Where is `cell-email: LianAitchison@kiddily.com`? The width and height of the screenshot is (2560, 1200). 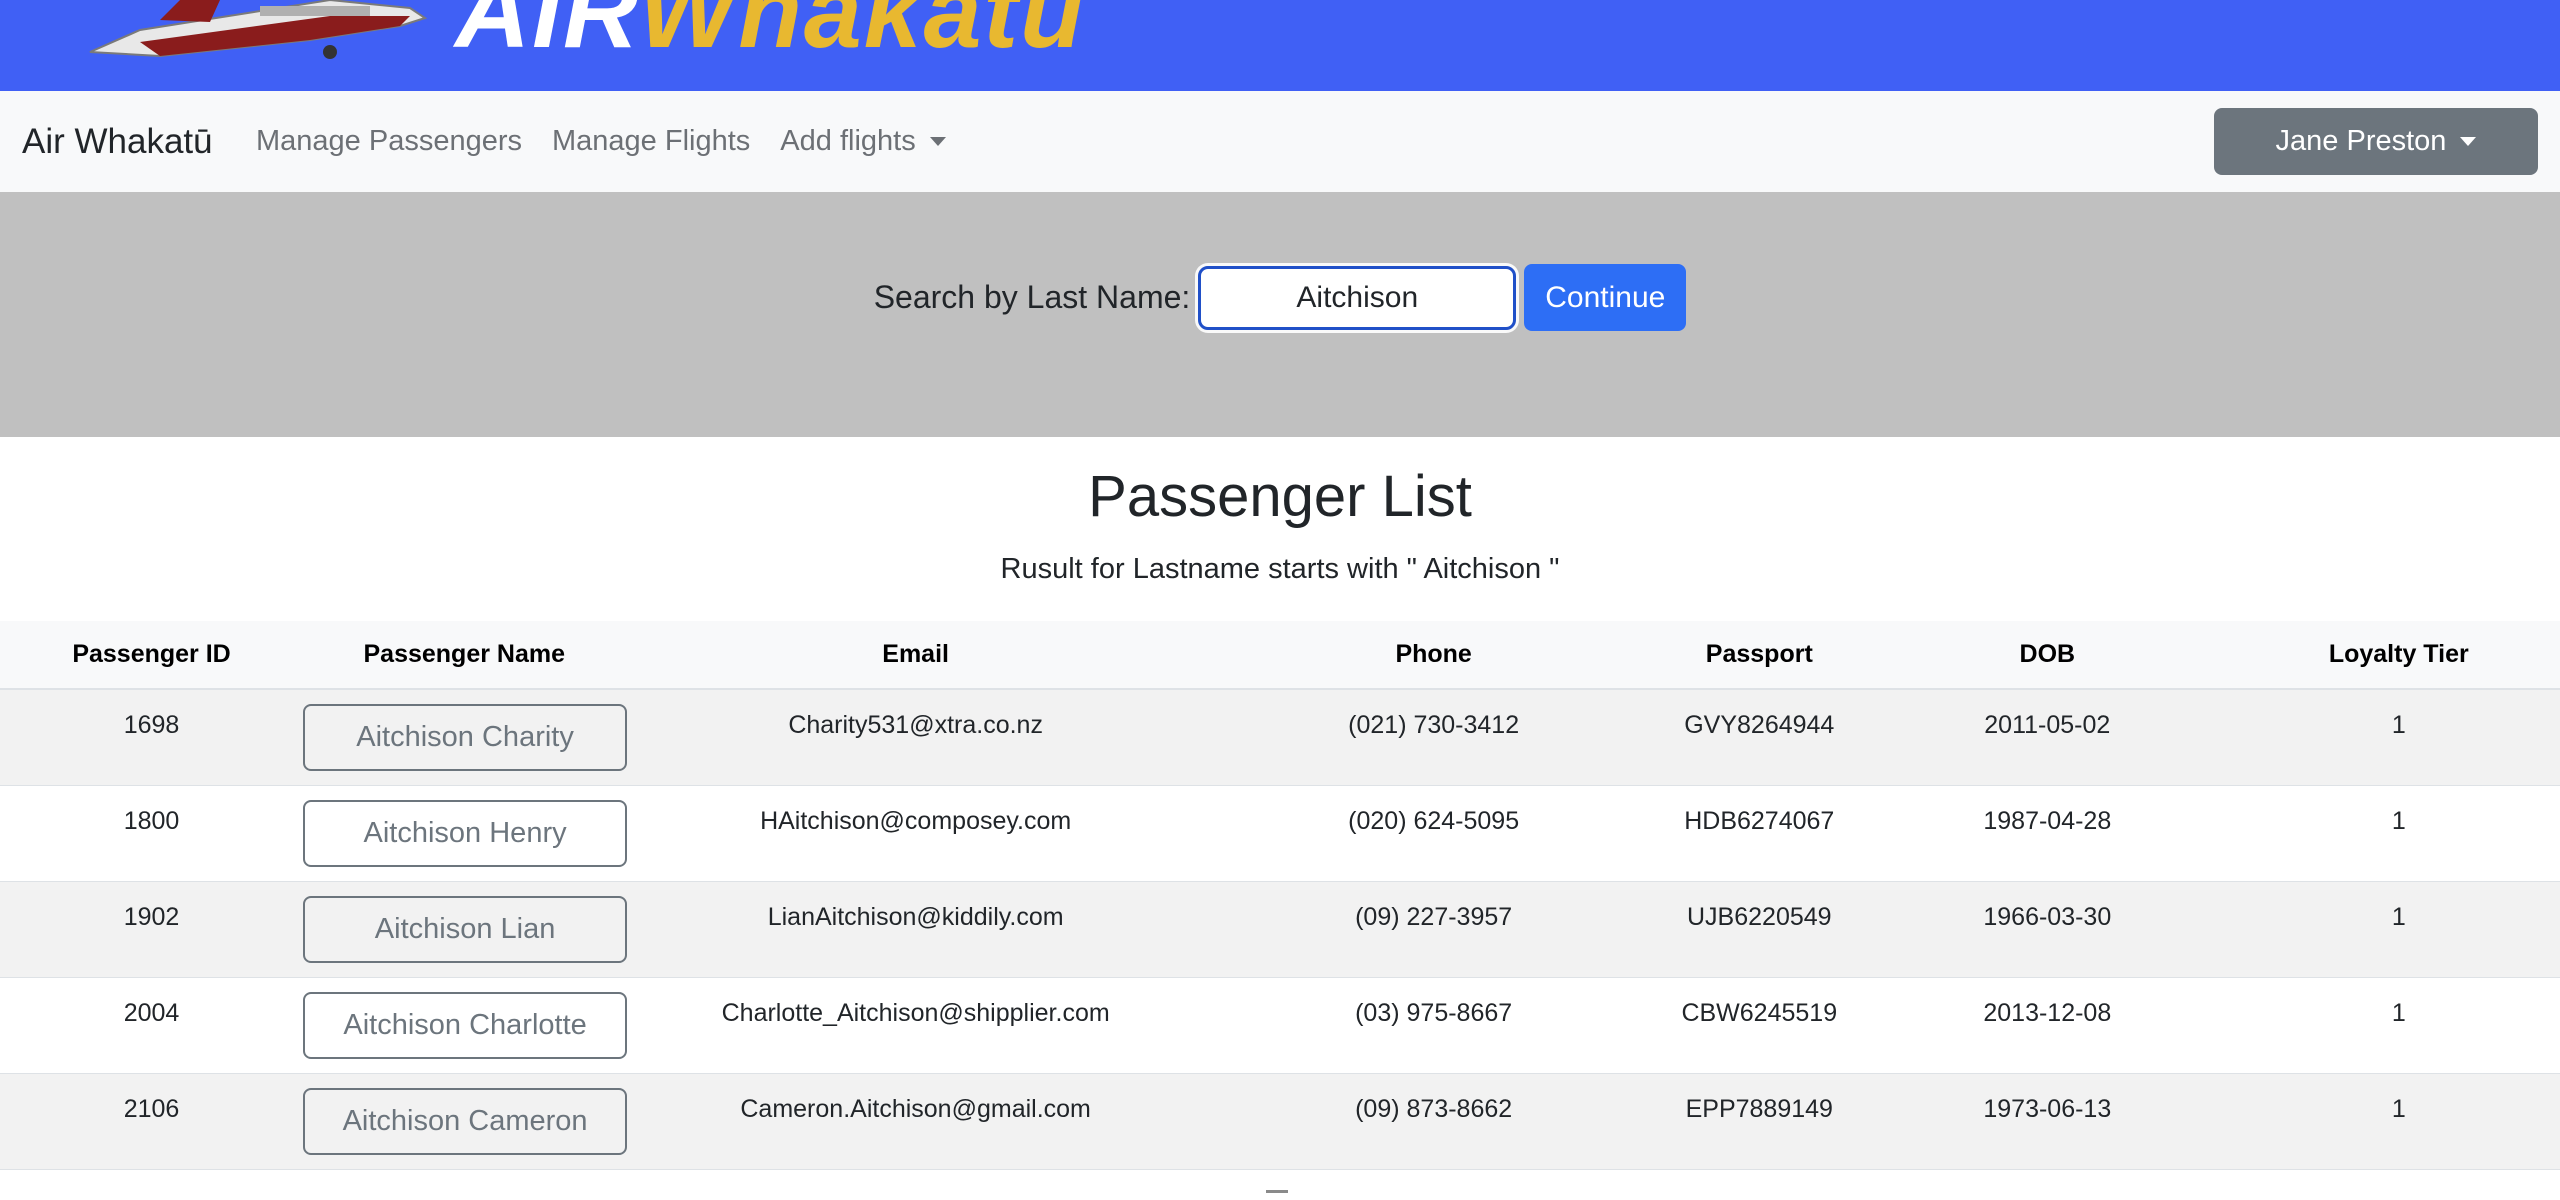
cell-email: LianAitchison@kiddily.com is located at coordinates (915, 929).